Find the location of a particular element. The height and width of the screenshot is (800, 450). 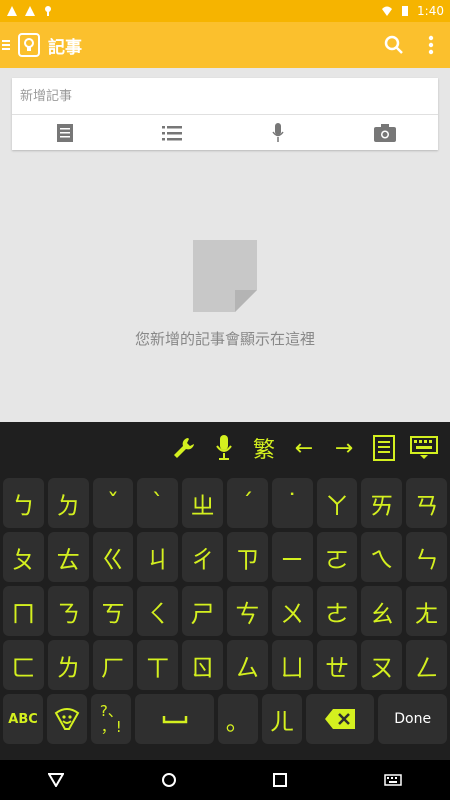

backspace-icon is located at coordinates (340, 719).